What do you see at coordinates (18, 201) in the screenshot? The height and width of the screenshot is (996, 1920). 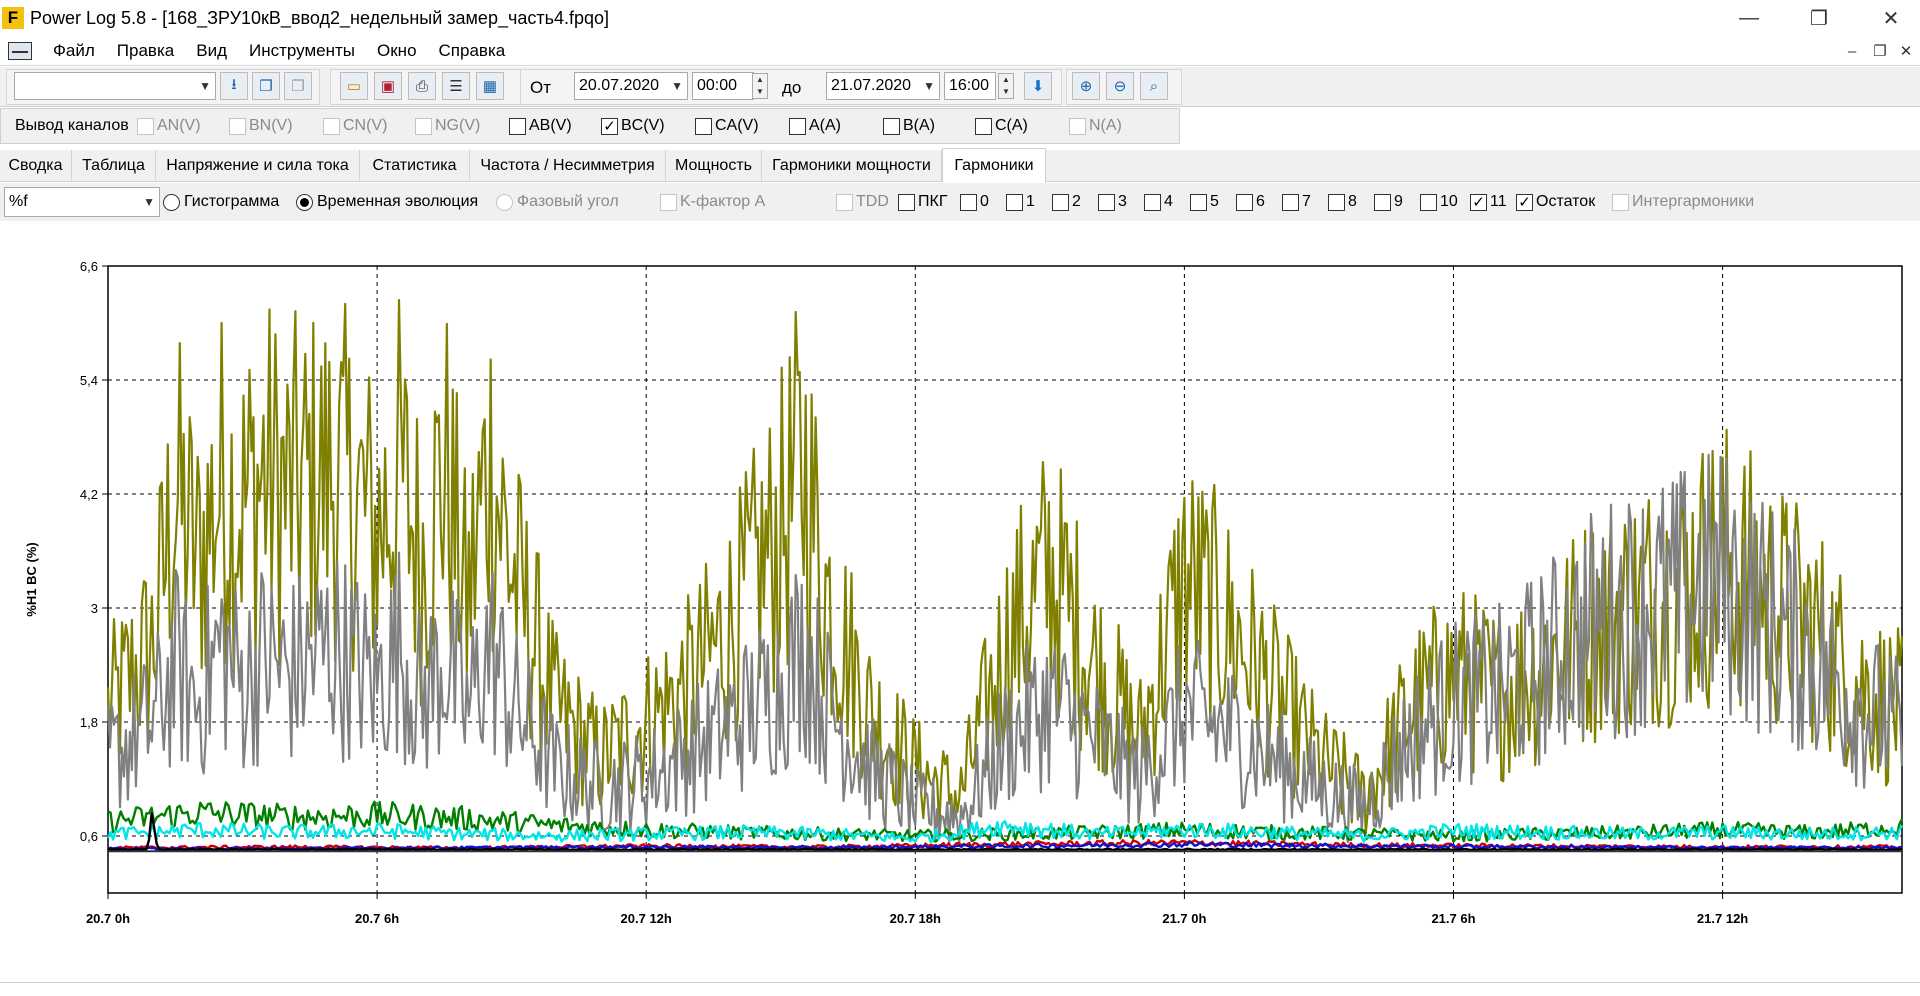 I see `unit-select-value: %f` at bounding box center [18, 201].